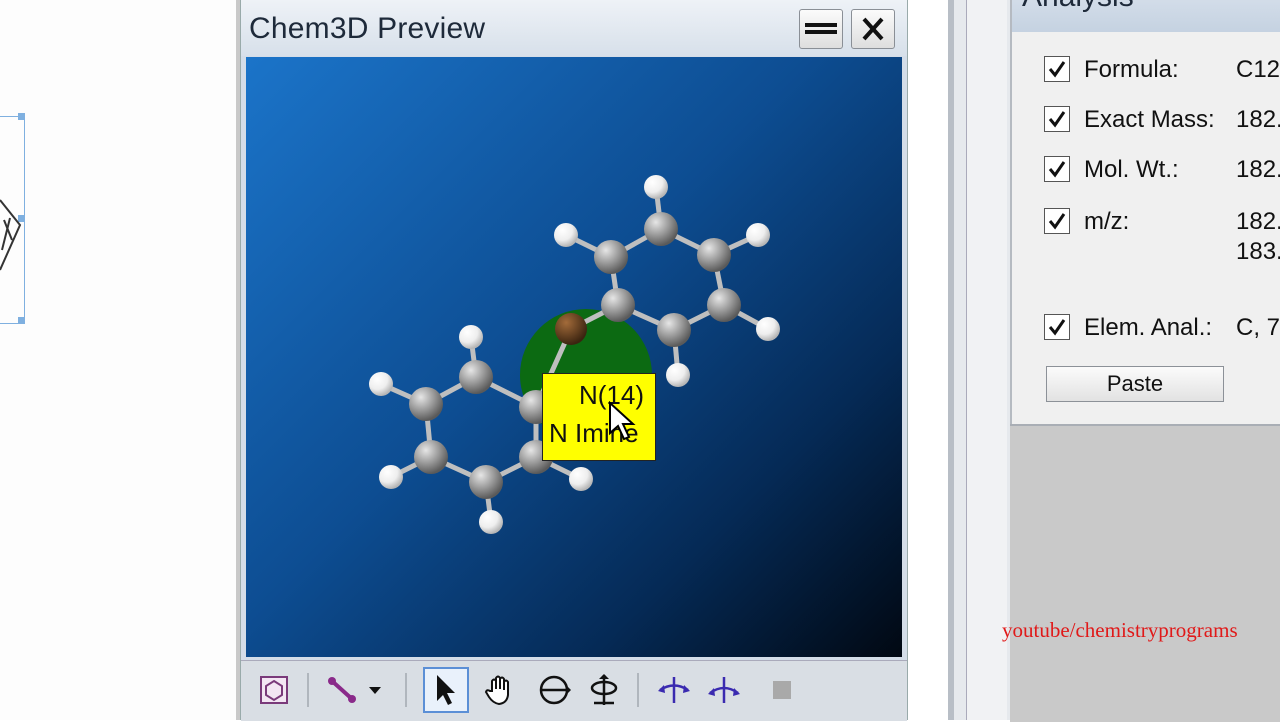 This screenshot has height=722, width=1280. What do you see at coordinates (367, 28) in the screenshot?
I see `window-title: Chem3D Preview` at bounding box center [367, 28].